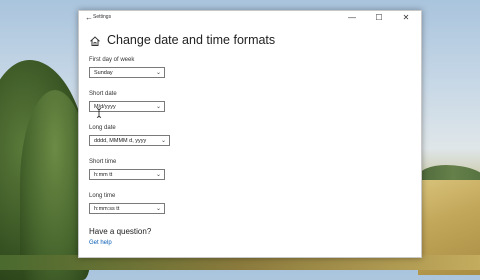 This screenshot has height=280, width=480. I want to click on page-heading: Change date and time formats, so click(249, 42).